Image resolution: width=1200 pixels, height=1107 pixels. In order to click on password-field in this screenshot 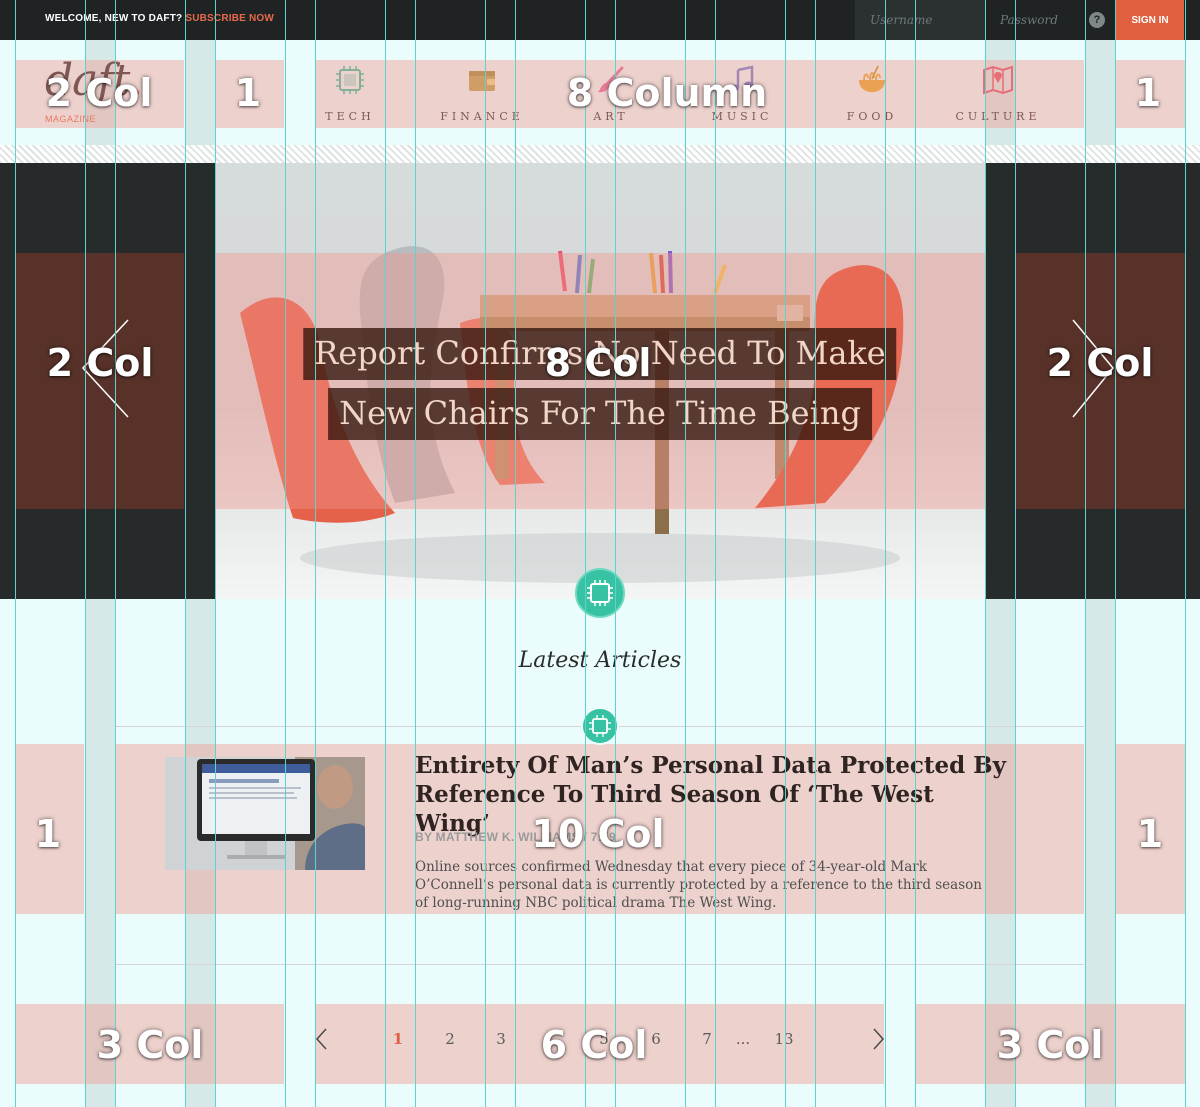, I will do `click(1035, 20)`.